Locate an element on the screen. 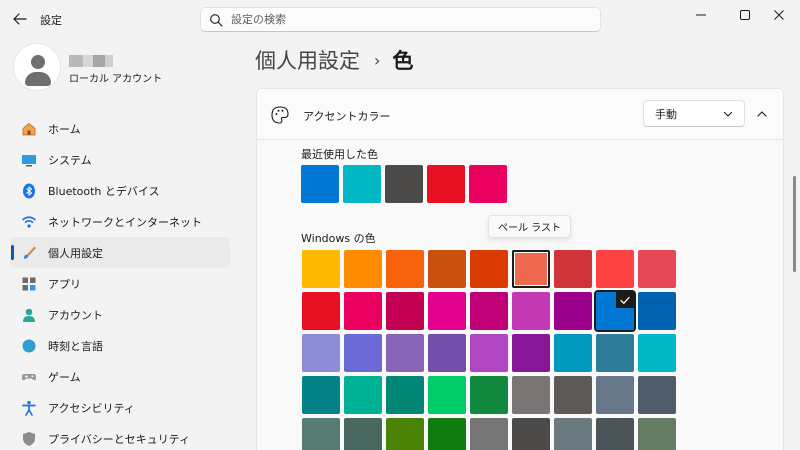  close-icon is located at coordinates (779, 15).